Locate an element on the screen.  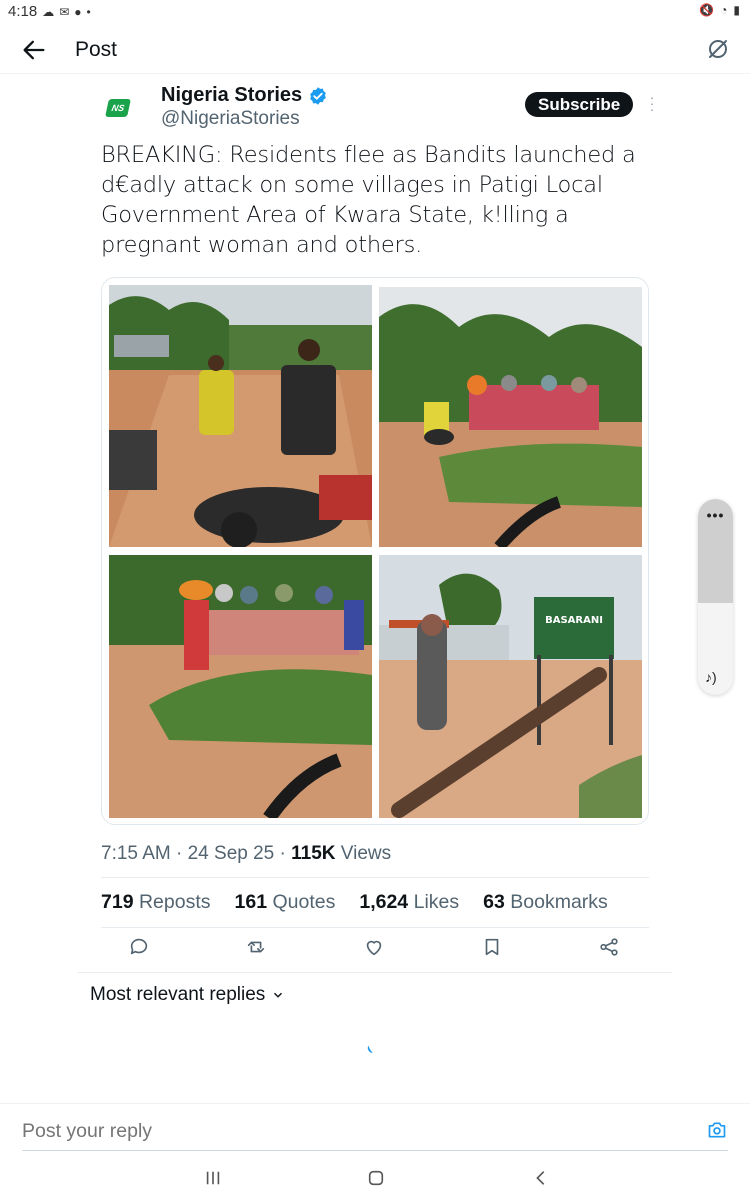
system-back-button is located at coordinates (541, 1180).